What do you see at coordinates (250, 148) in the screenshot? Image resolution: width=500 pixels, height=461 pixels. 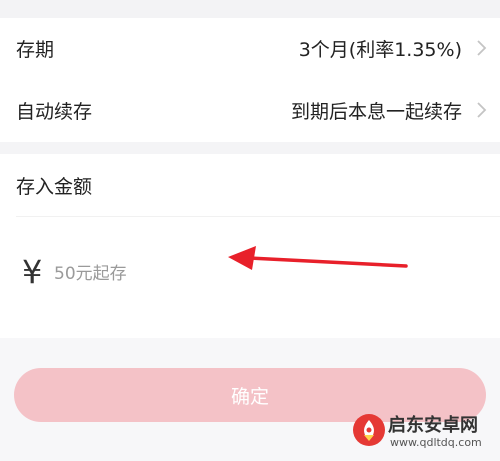 I see `section-gap` at bounding box center [250, 148].